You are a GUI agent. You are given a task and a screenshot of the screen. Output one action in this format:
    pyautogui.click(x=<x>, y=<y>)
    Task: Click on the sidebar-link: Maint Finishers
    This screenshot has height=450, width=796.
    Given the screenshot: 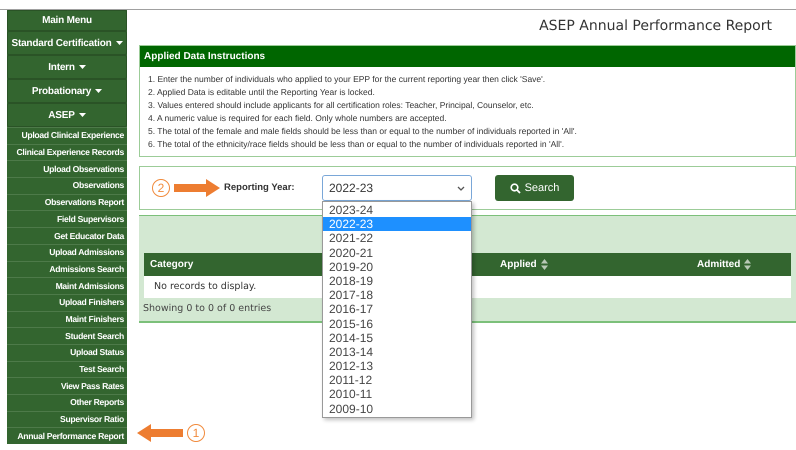 What is the action you would take?
    pyautogui.click(x=67, y=319)
    